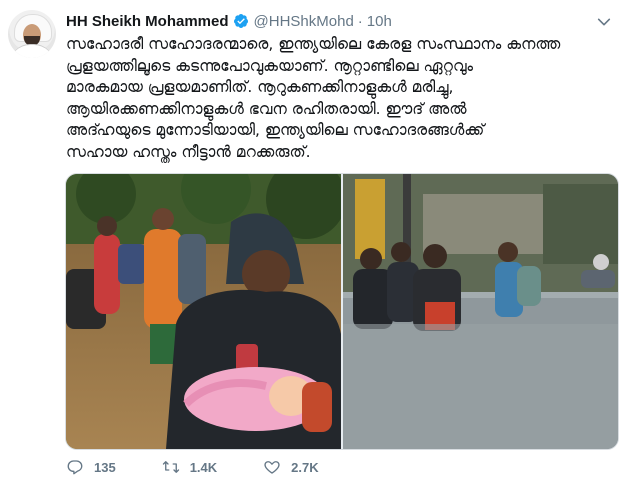  Describe the element at coordinates (147, 21) in the screenshot. I see `author-name: HH Sheikh Mohammed` at that location.